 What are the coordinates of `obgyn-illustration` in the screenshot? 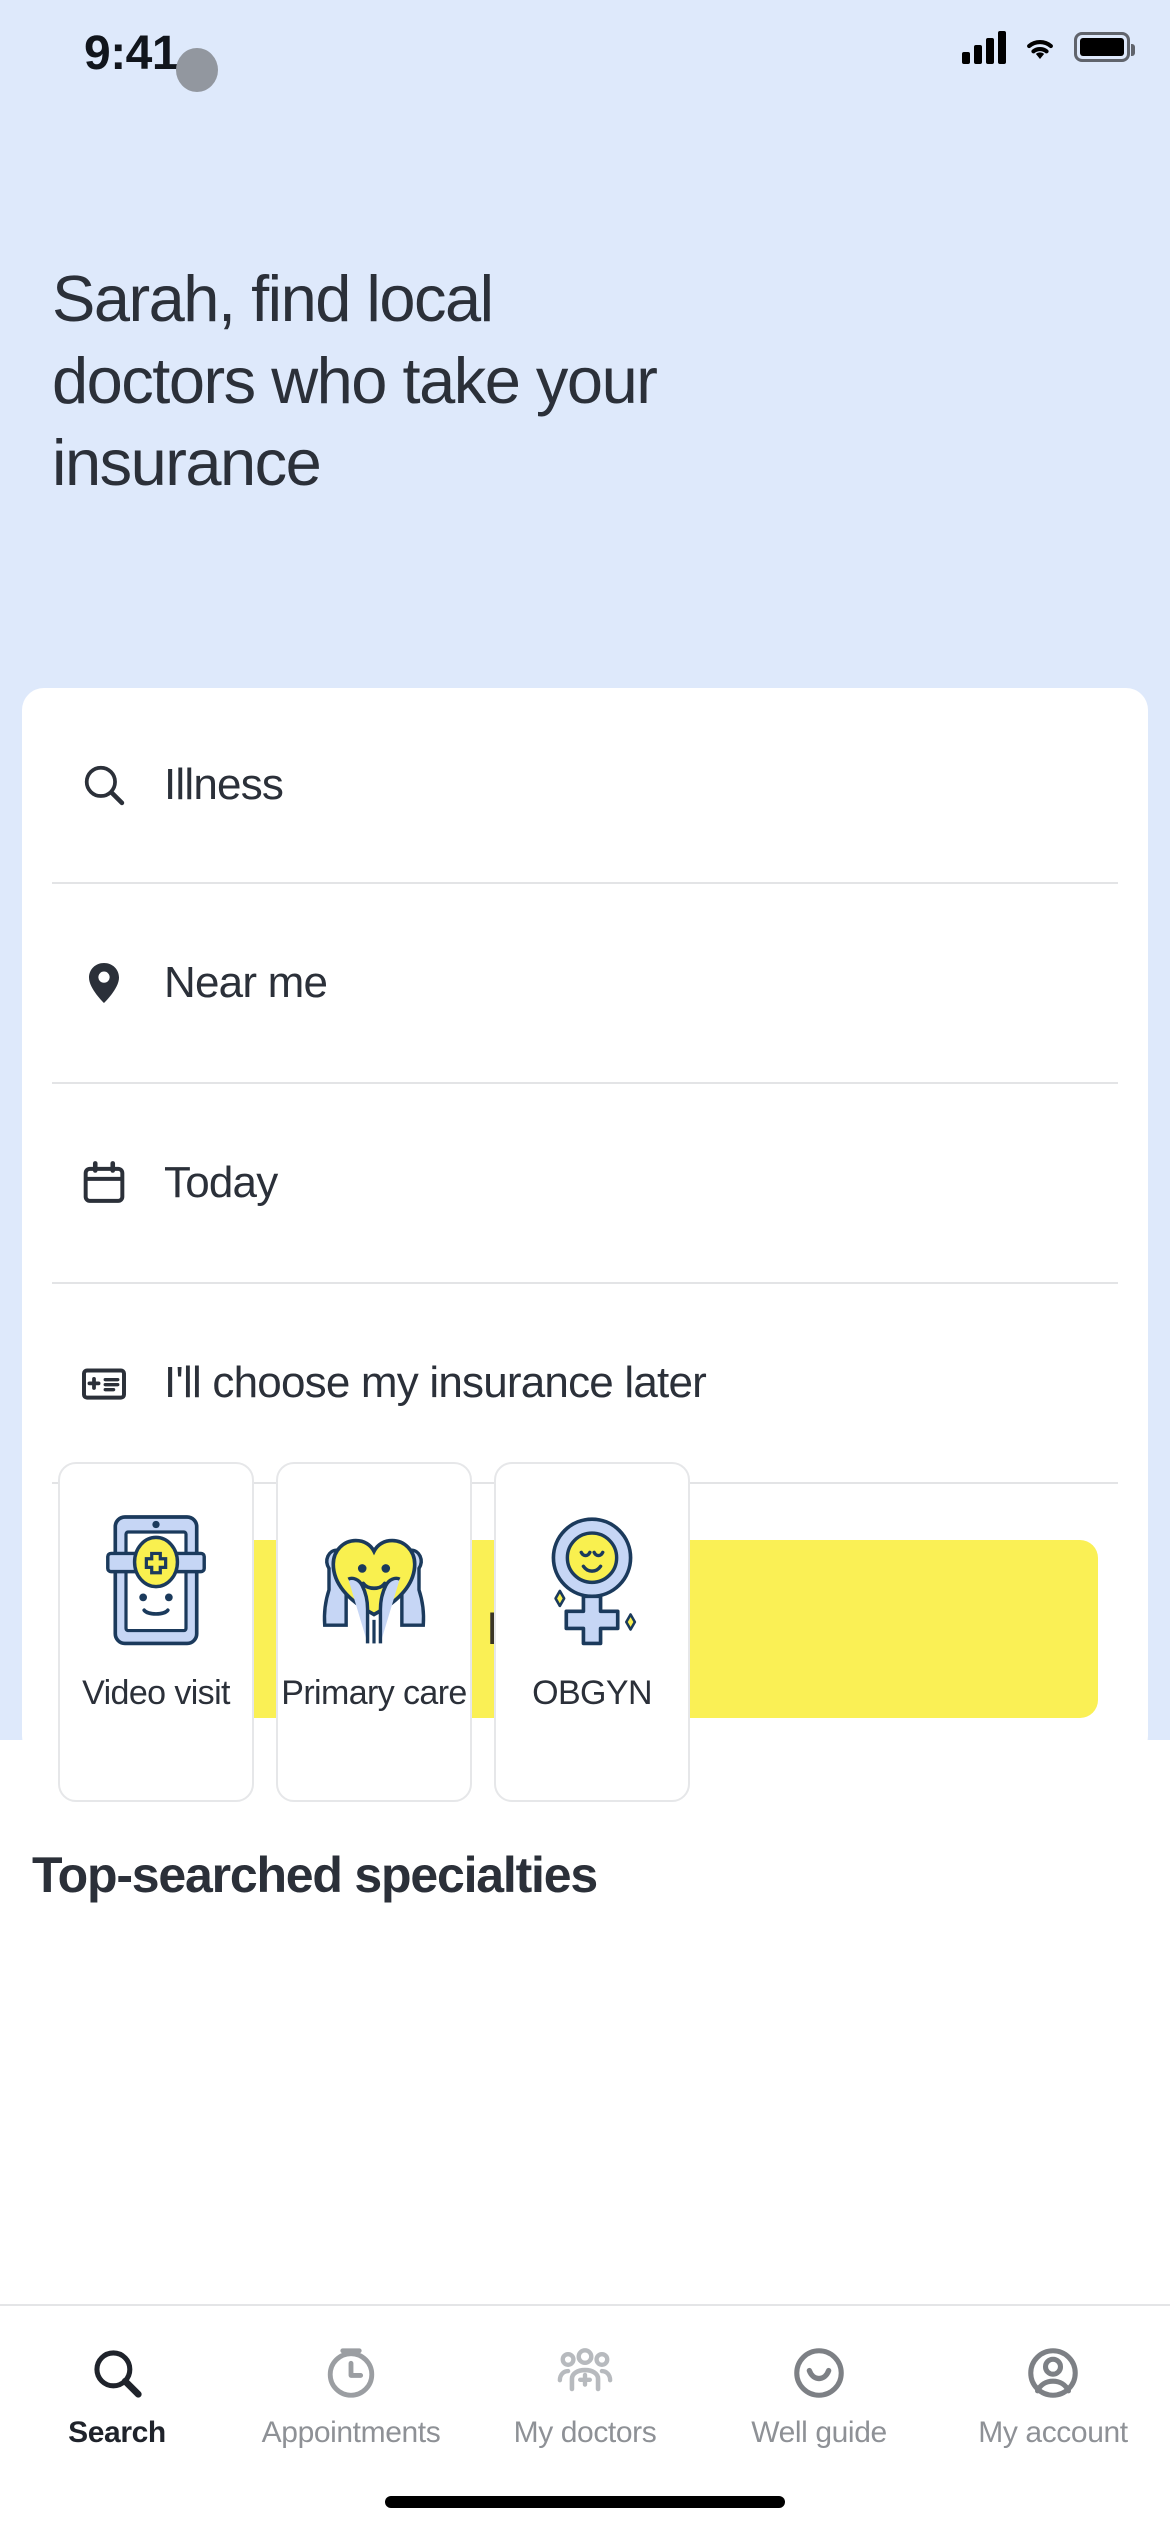 It's located at (594, 1581).